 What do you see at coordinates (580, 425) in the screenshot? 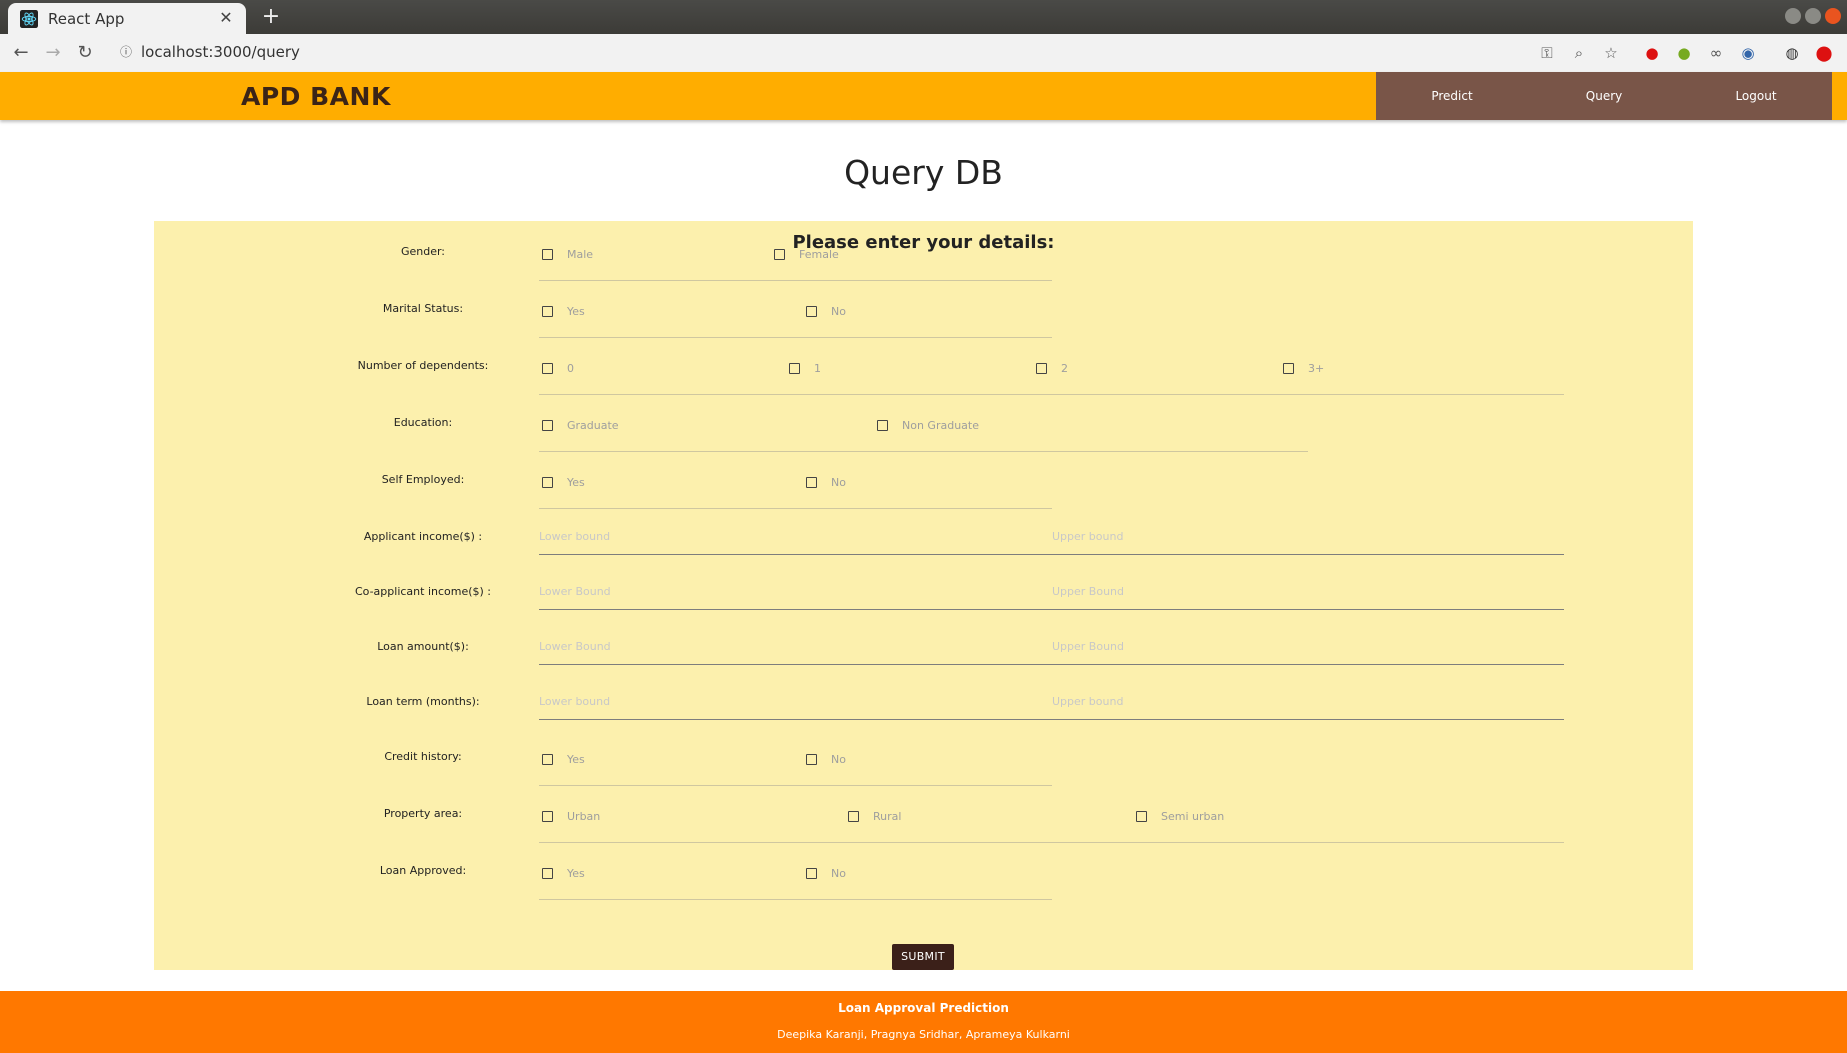
I see `education-graduate-option: Graduate` at bounding box center [580, 425].